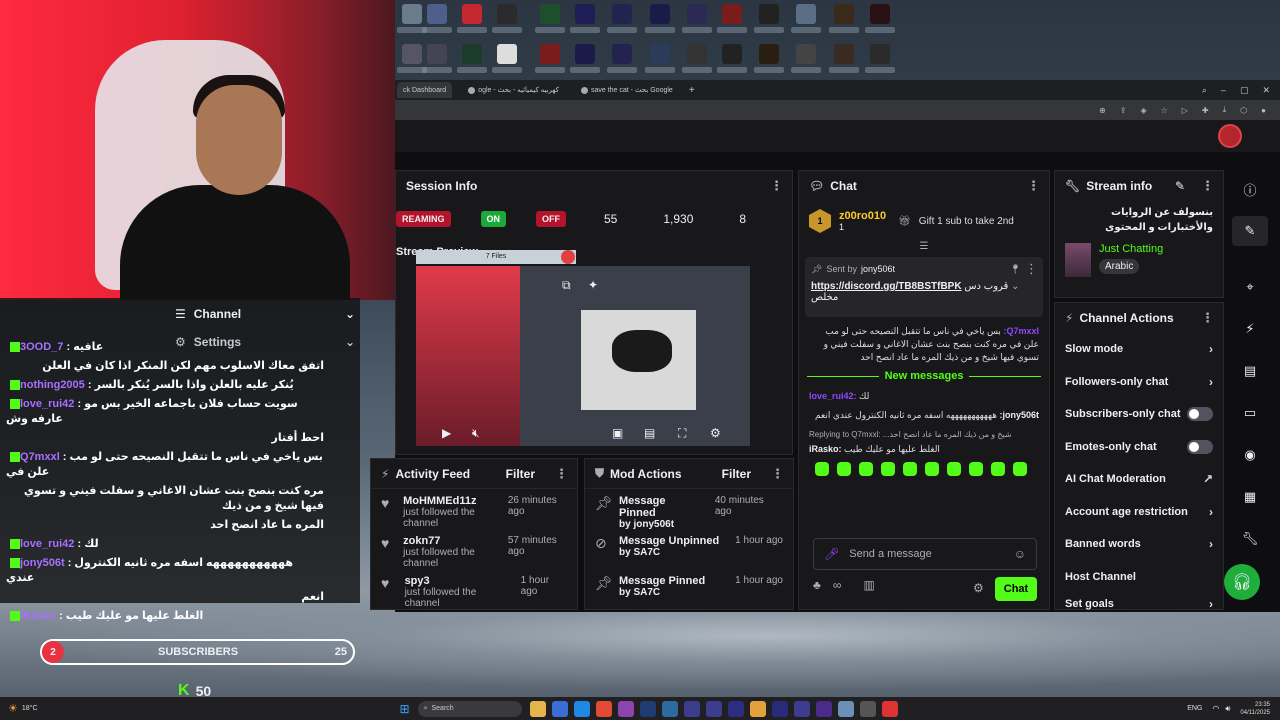 The width and height of the screenshot is (1280, 720). I want to click on download-icon: ⤓, so click(1225, 110).